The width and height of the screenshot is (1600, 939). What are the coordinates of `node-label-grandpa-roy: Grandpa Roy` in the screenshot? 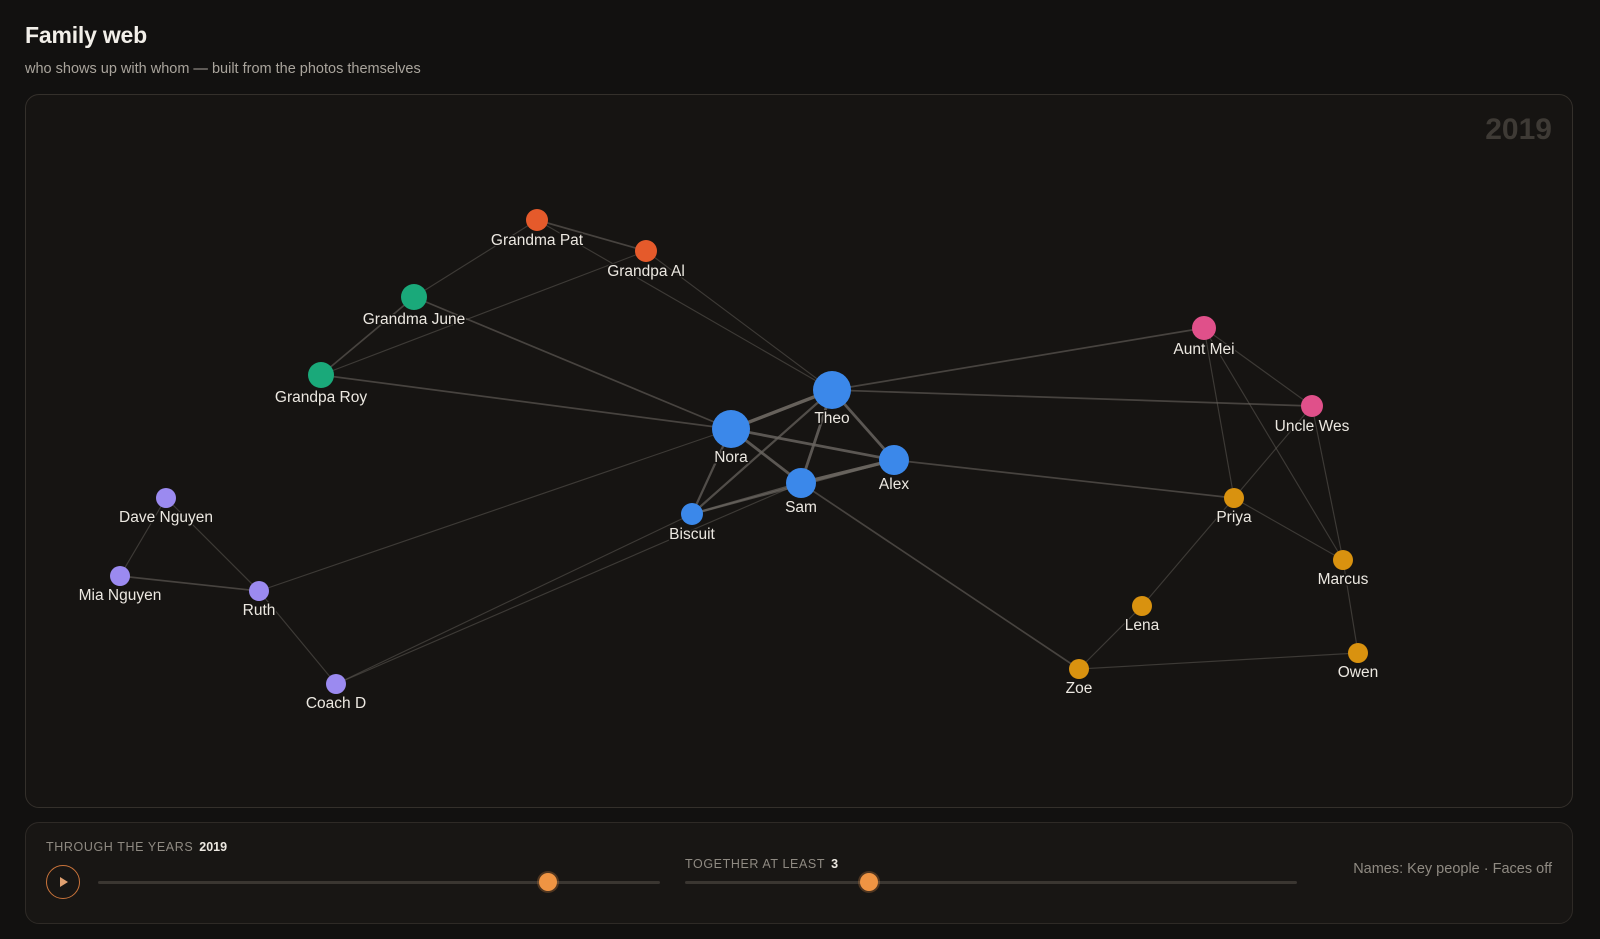 It's located at (321, 397).